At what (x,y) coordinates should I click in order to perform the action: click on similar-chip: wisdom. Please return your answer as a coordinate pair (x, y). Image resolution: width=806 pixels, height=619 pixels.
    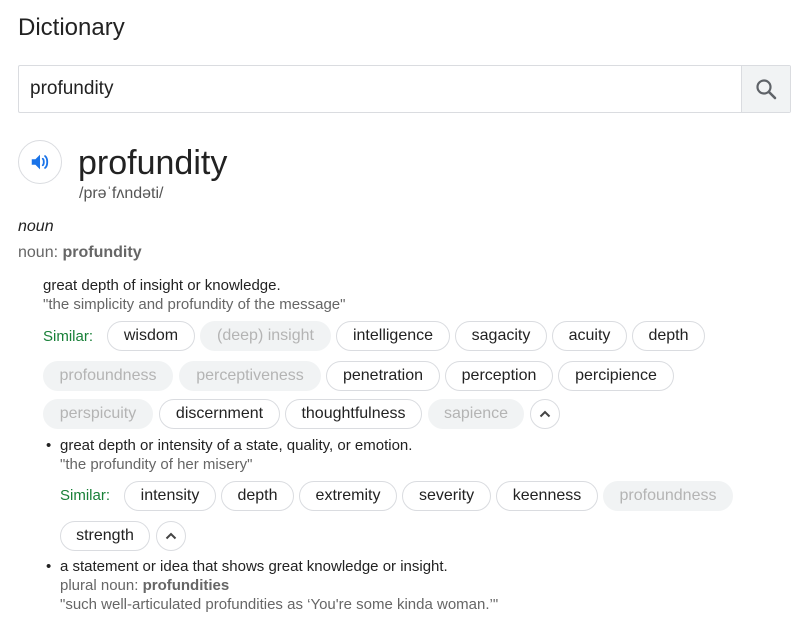
    Looking at the image, I should click on (151, 336).